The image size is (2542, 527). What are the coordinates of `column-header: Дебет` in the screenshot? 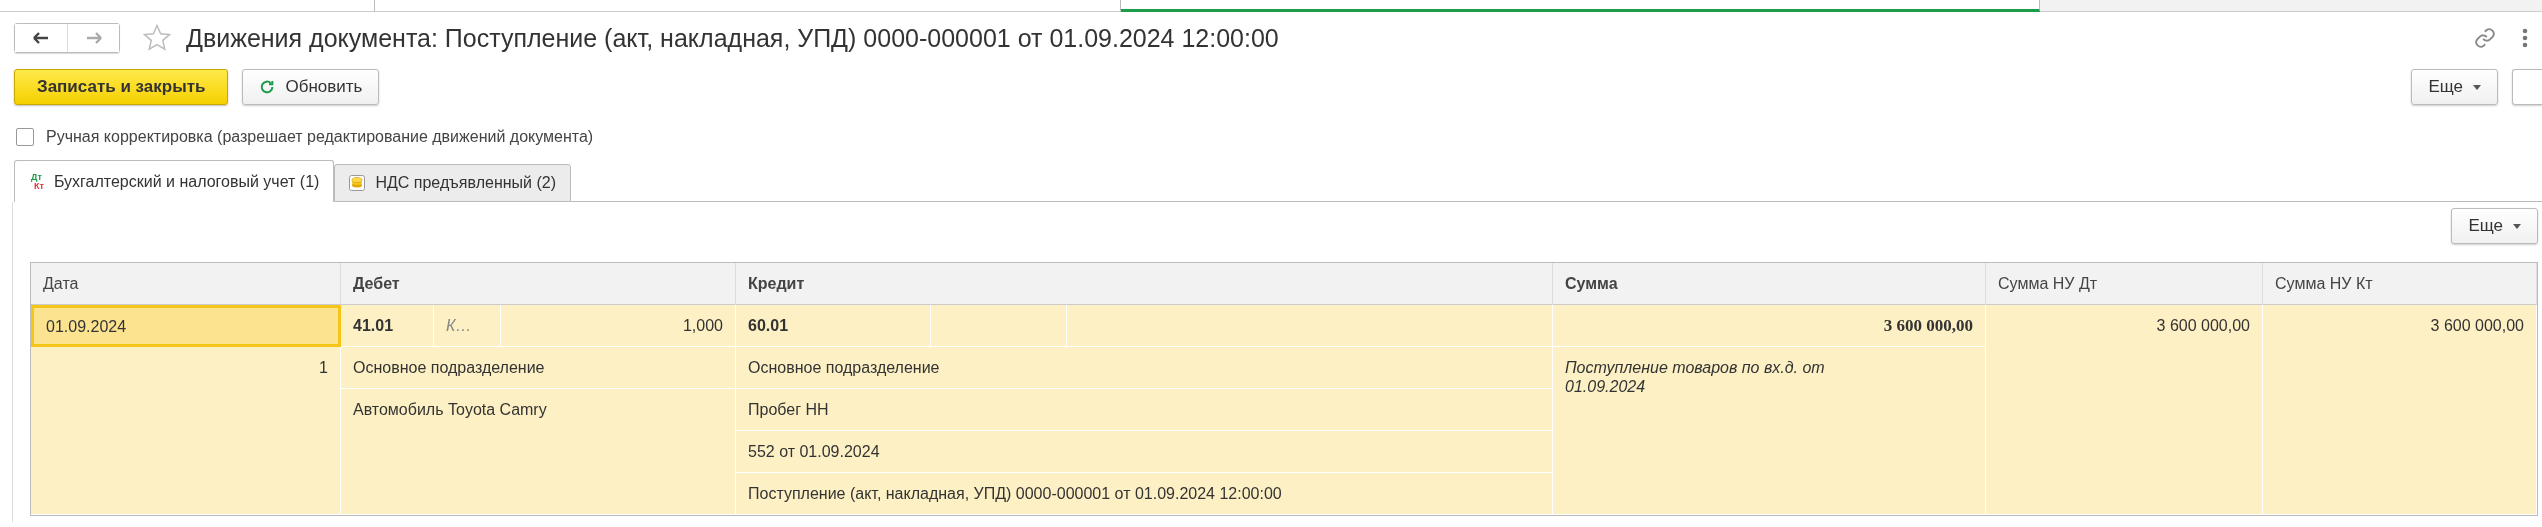 It's located at (538, 284).